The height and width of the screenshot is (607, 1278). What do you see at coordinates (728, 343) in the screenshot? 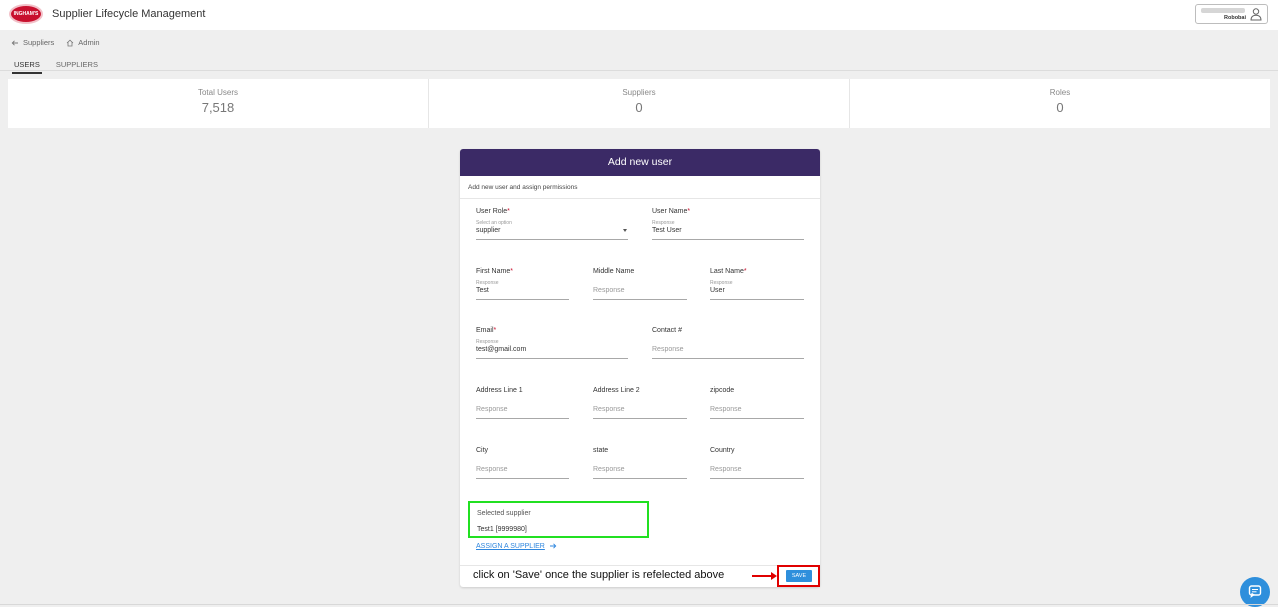
I see `contact-field: Contact # Response` at bounding box center [728, 343].